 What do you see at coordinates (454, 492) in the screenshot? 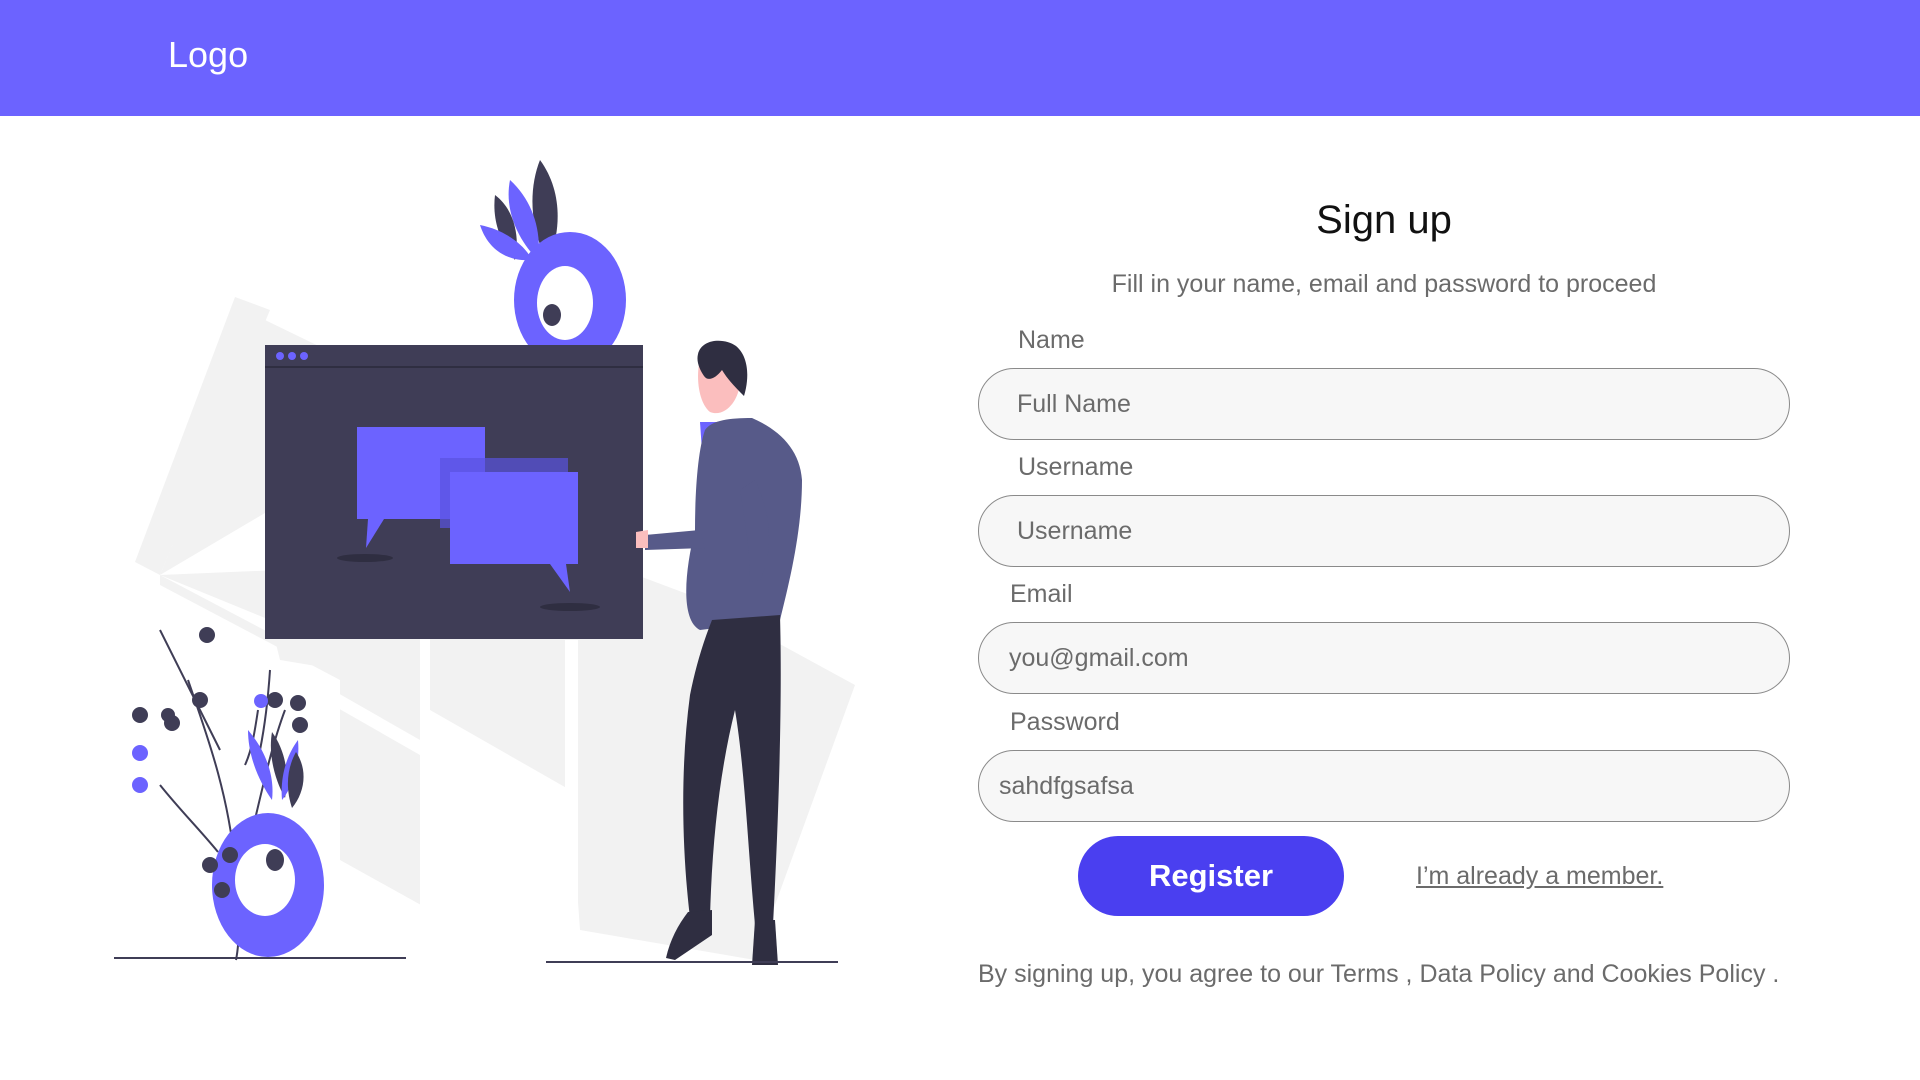
I see `chat-window-icon` at bounding box center [454, 492].